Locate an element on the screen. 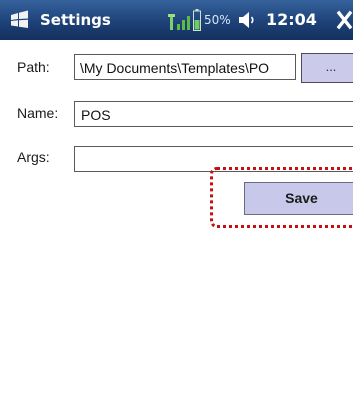  save-button: Save is located at coordinates (298, 198).